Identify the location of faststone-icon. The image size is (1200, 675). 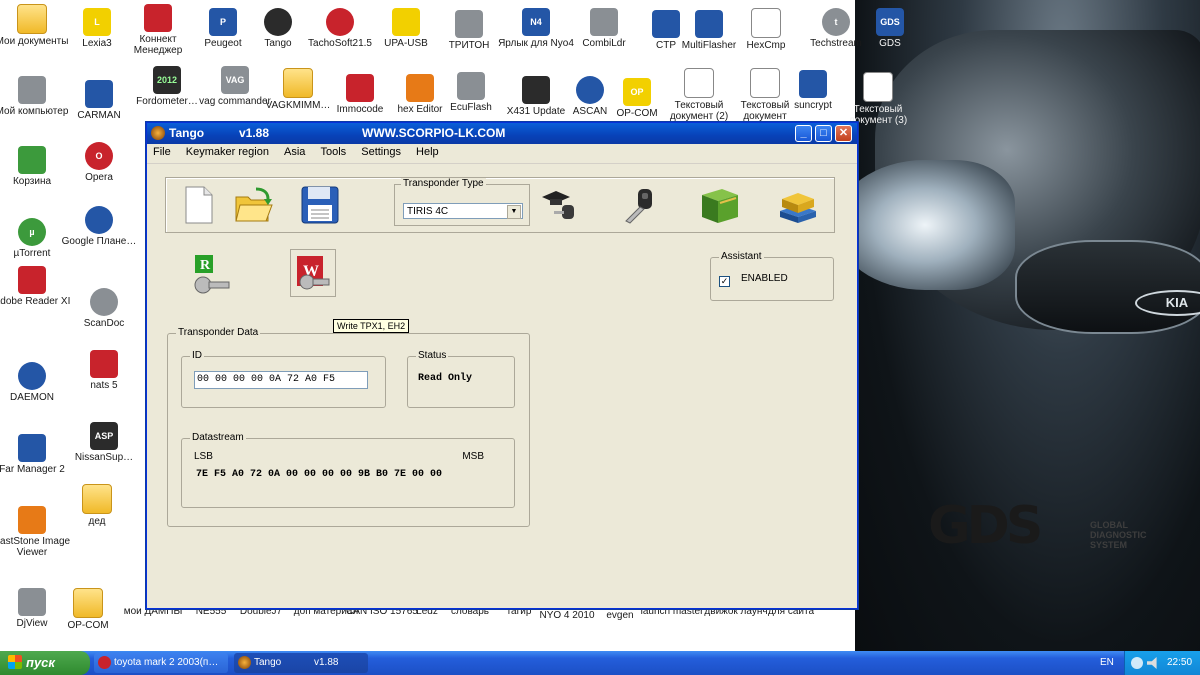
(32, 520).